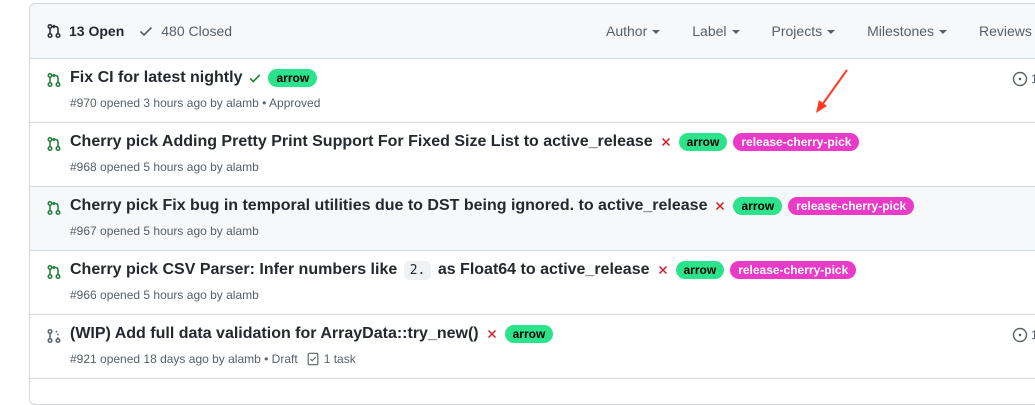 This screenshot has height=405, width=1035. Describe the element at coordinates (54, 336) in the screenshot. I see `draft-pull-request-icon` at that location.